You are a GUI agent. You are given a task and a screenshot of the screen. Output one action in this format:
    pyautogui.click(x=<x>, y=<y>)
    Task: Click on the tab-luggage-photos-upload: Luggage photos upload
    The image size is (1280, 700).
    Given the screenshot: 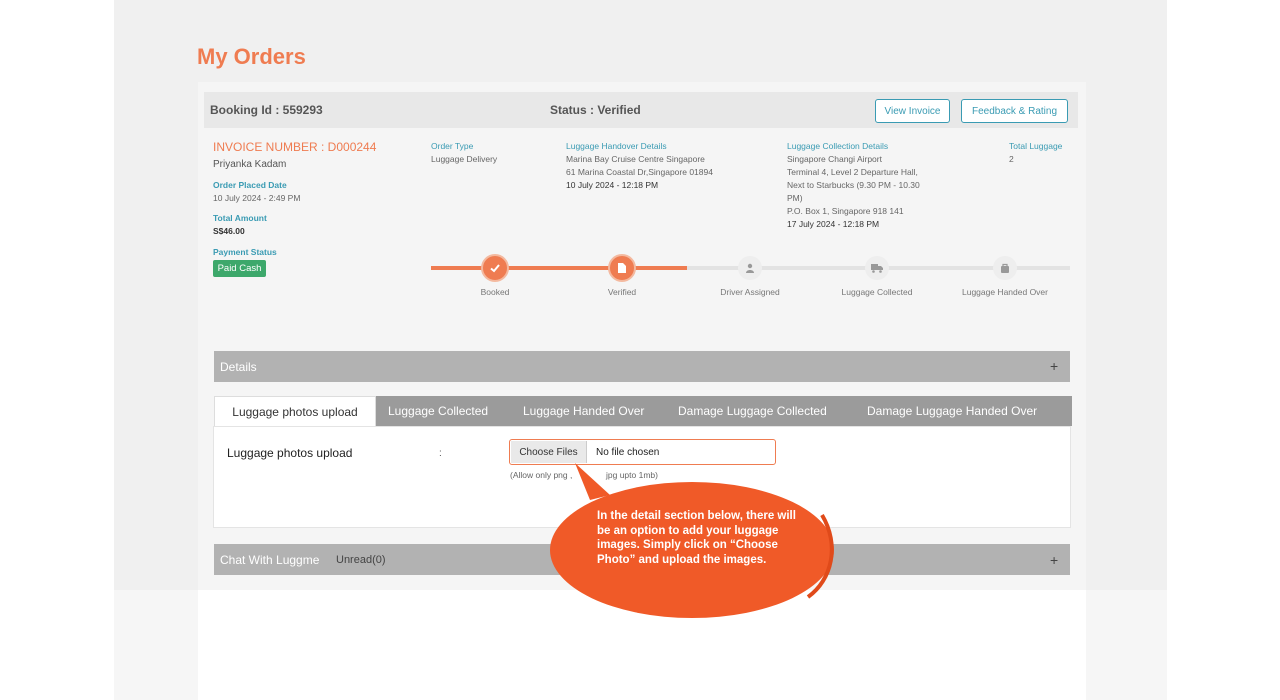 What is the action you would take?
    pyautogui.click(x=295, y=411)
    